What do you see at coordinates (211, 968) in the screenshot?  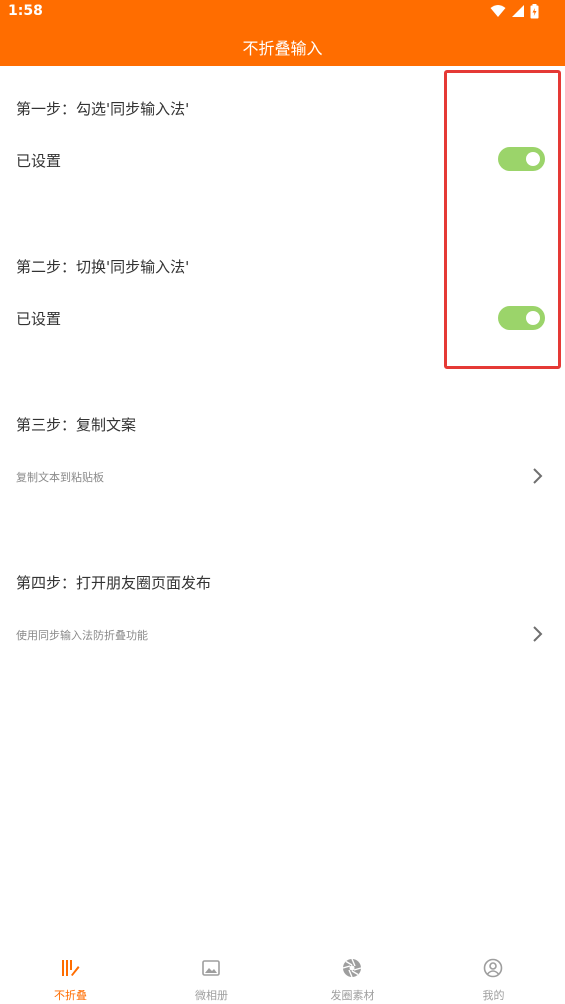 I see `image-icon` at bounding box center [211, 968].